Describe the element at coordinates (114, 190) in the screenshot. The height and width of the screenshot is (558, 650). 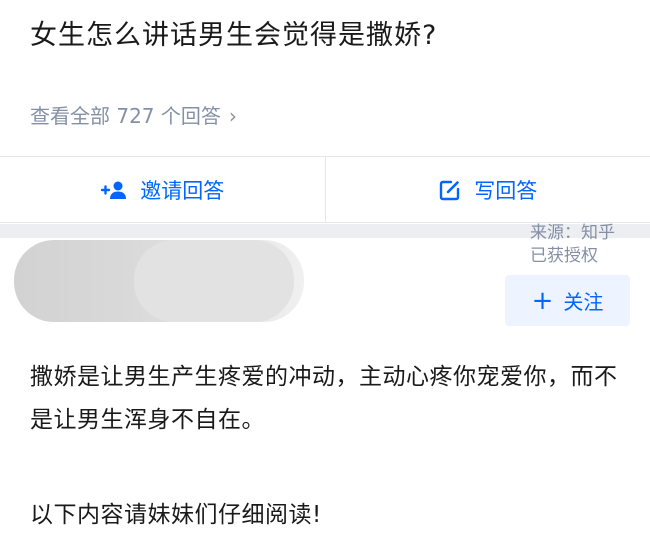
I see `add-user-icon` at that location.